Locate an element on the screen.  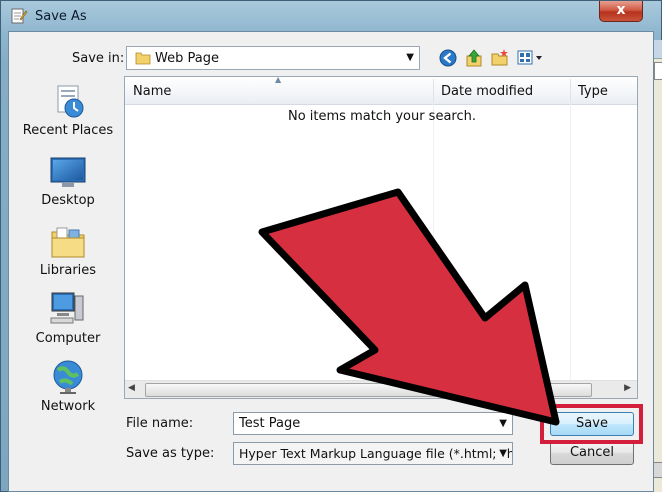
file-name-value: Test Page is located at coordinates (270, 423).